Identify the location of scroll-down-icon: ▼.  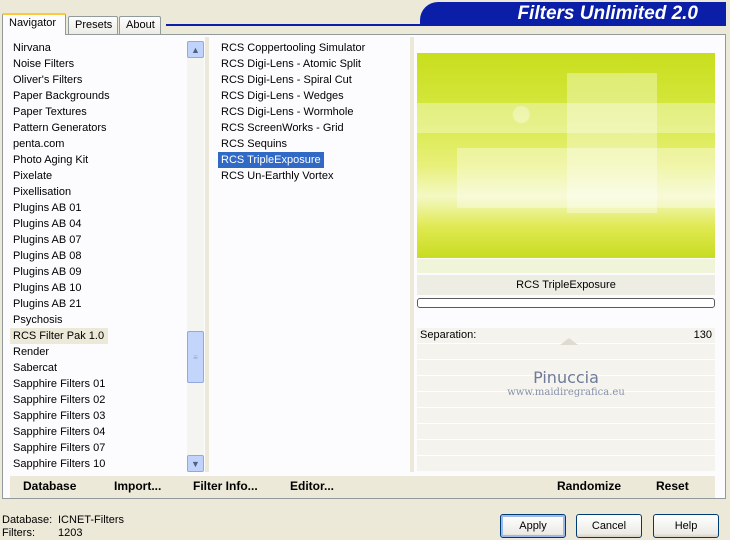
(195, 463).